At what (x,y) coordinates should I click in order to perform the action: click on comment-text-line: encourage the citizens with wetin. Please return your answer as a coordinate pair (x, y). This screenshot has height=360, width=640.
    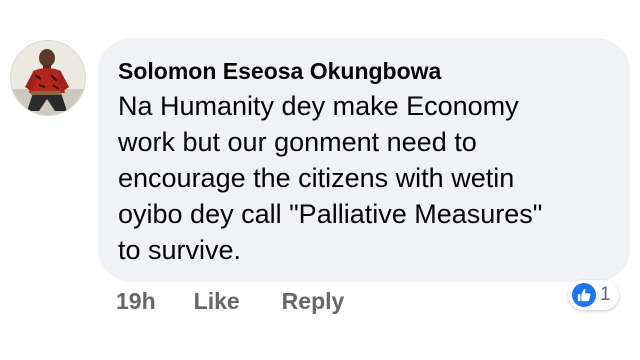
    Looking at the image, I should click on (316, 178).